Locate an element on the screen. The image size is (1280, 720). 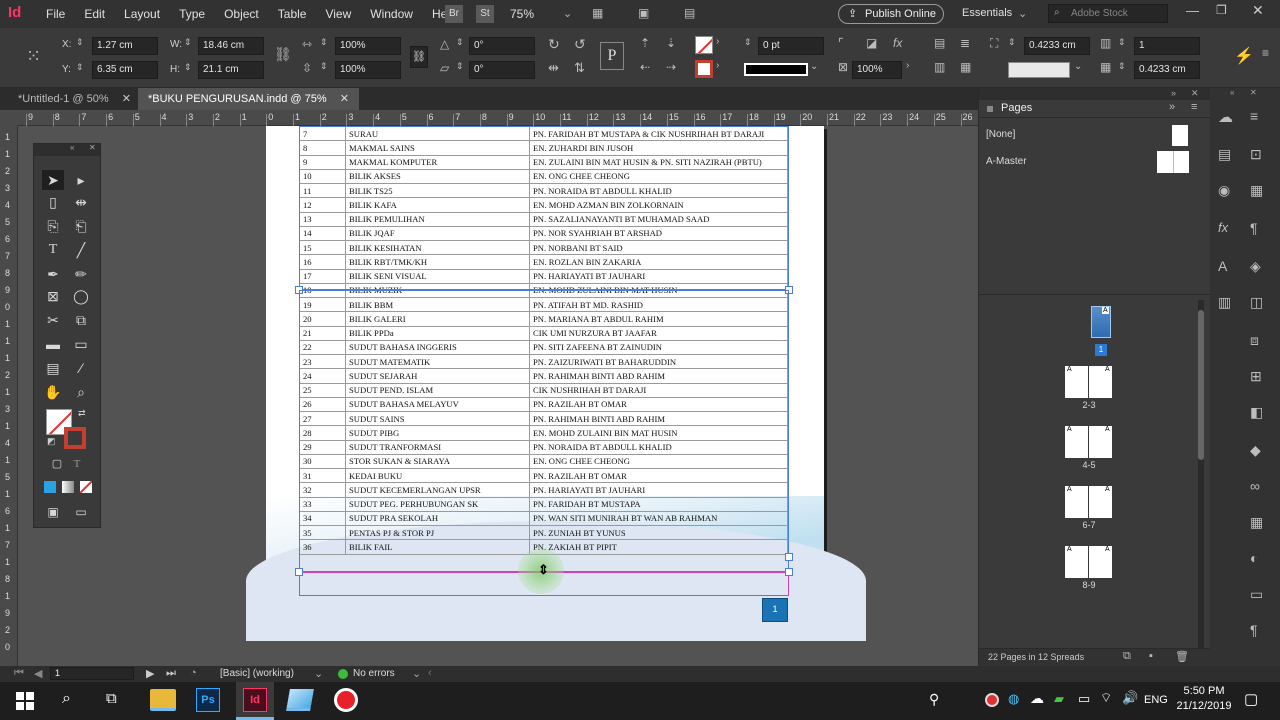
select-previous-icon: ⇠ is located at coordinates (645, 67).